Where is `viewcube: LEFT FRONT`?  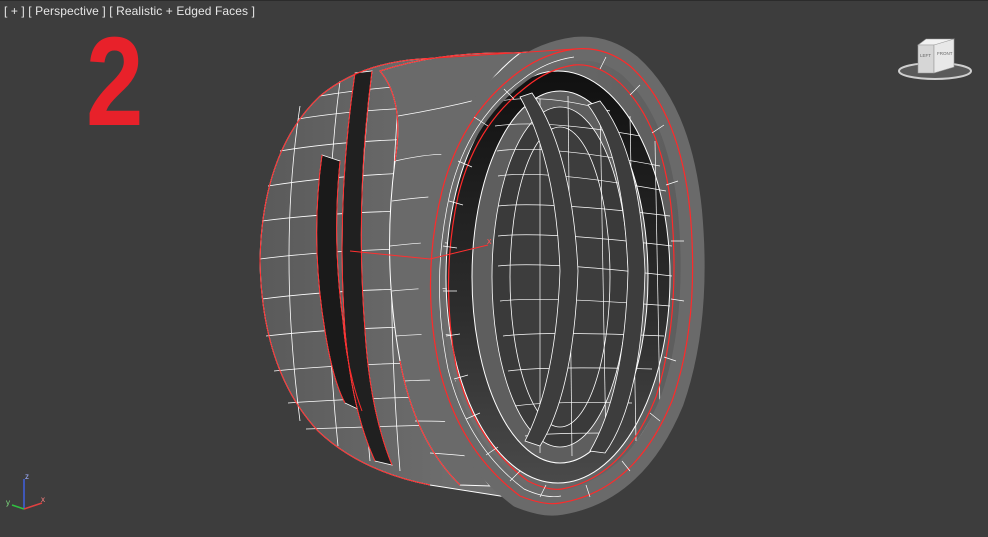 viewcube: LEFT FRONT is located at coordinates (935, 60).